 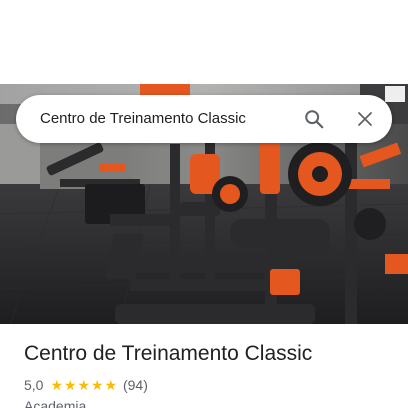 What do you see at coordinates (168, 353) in the screenshot?
I see `place-title: Centro de Treinamento Classic` at bounding box center [168, 353].